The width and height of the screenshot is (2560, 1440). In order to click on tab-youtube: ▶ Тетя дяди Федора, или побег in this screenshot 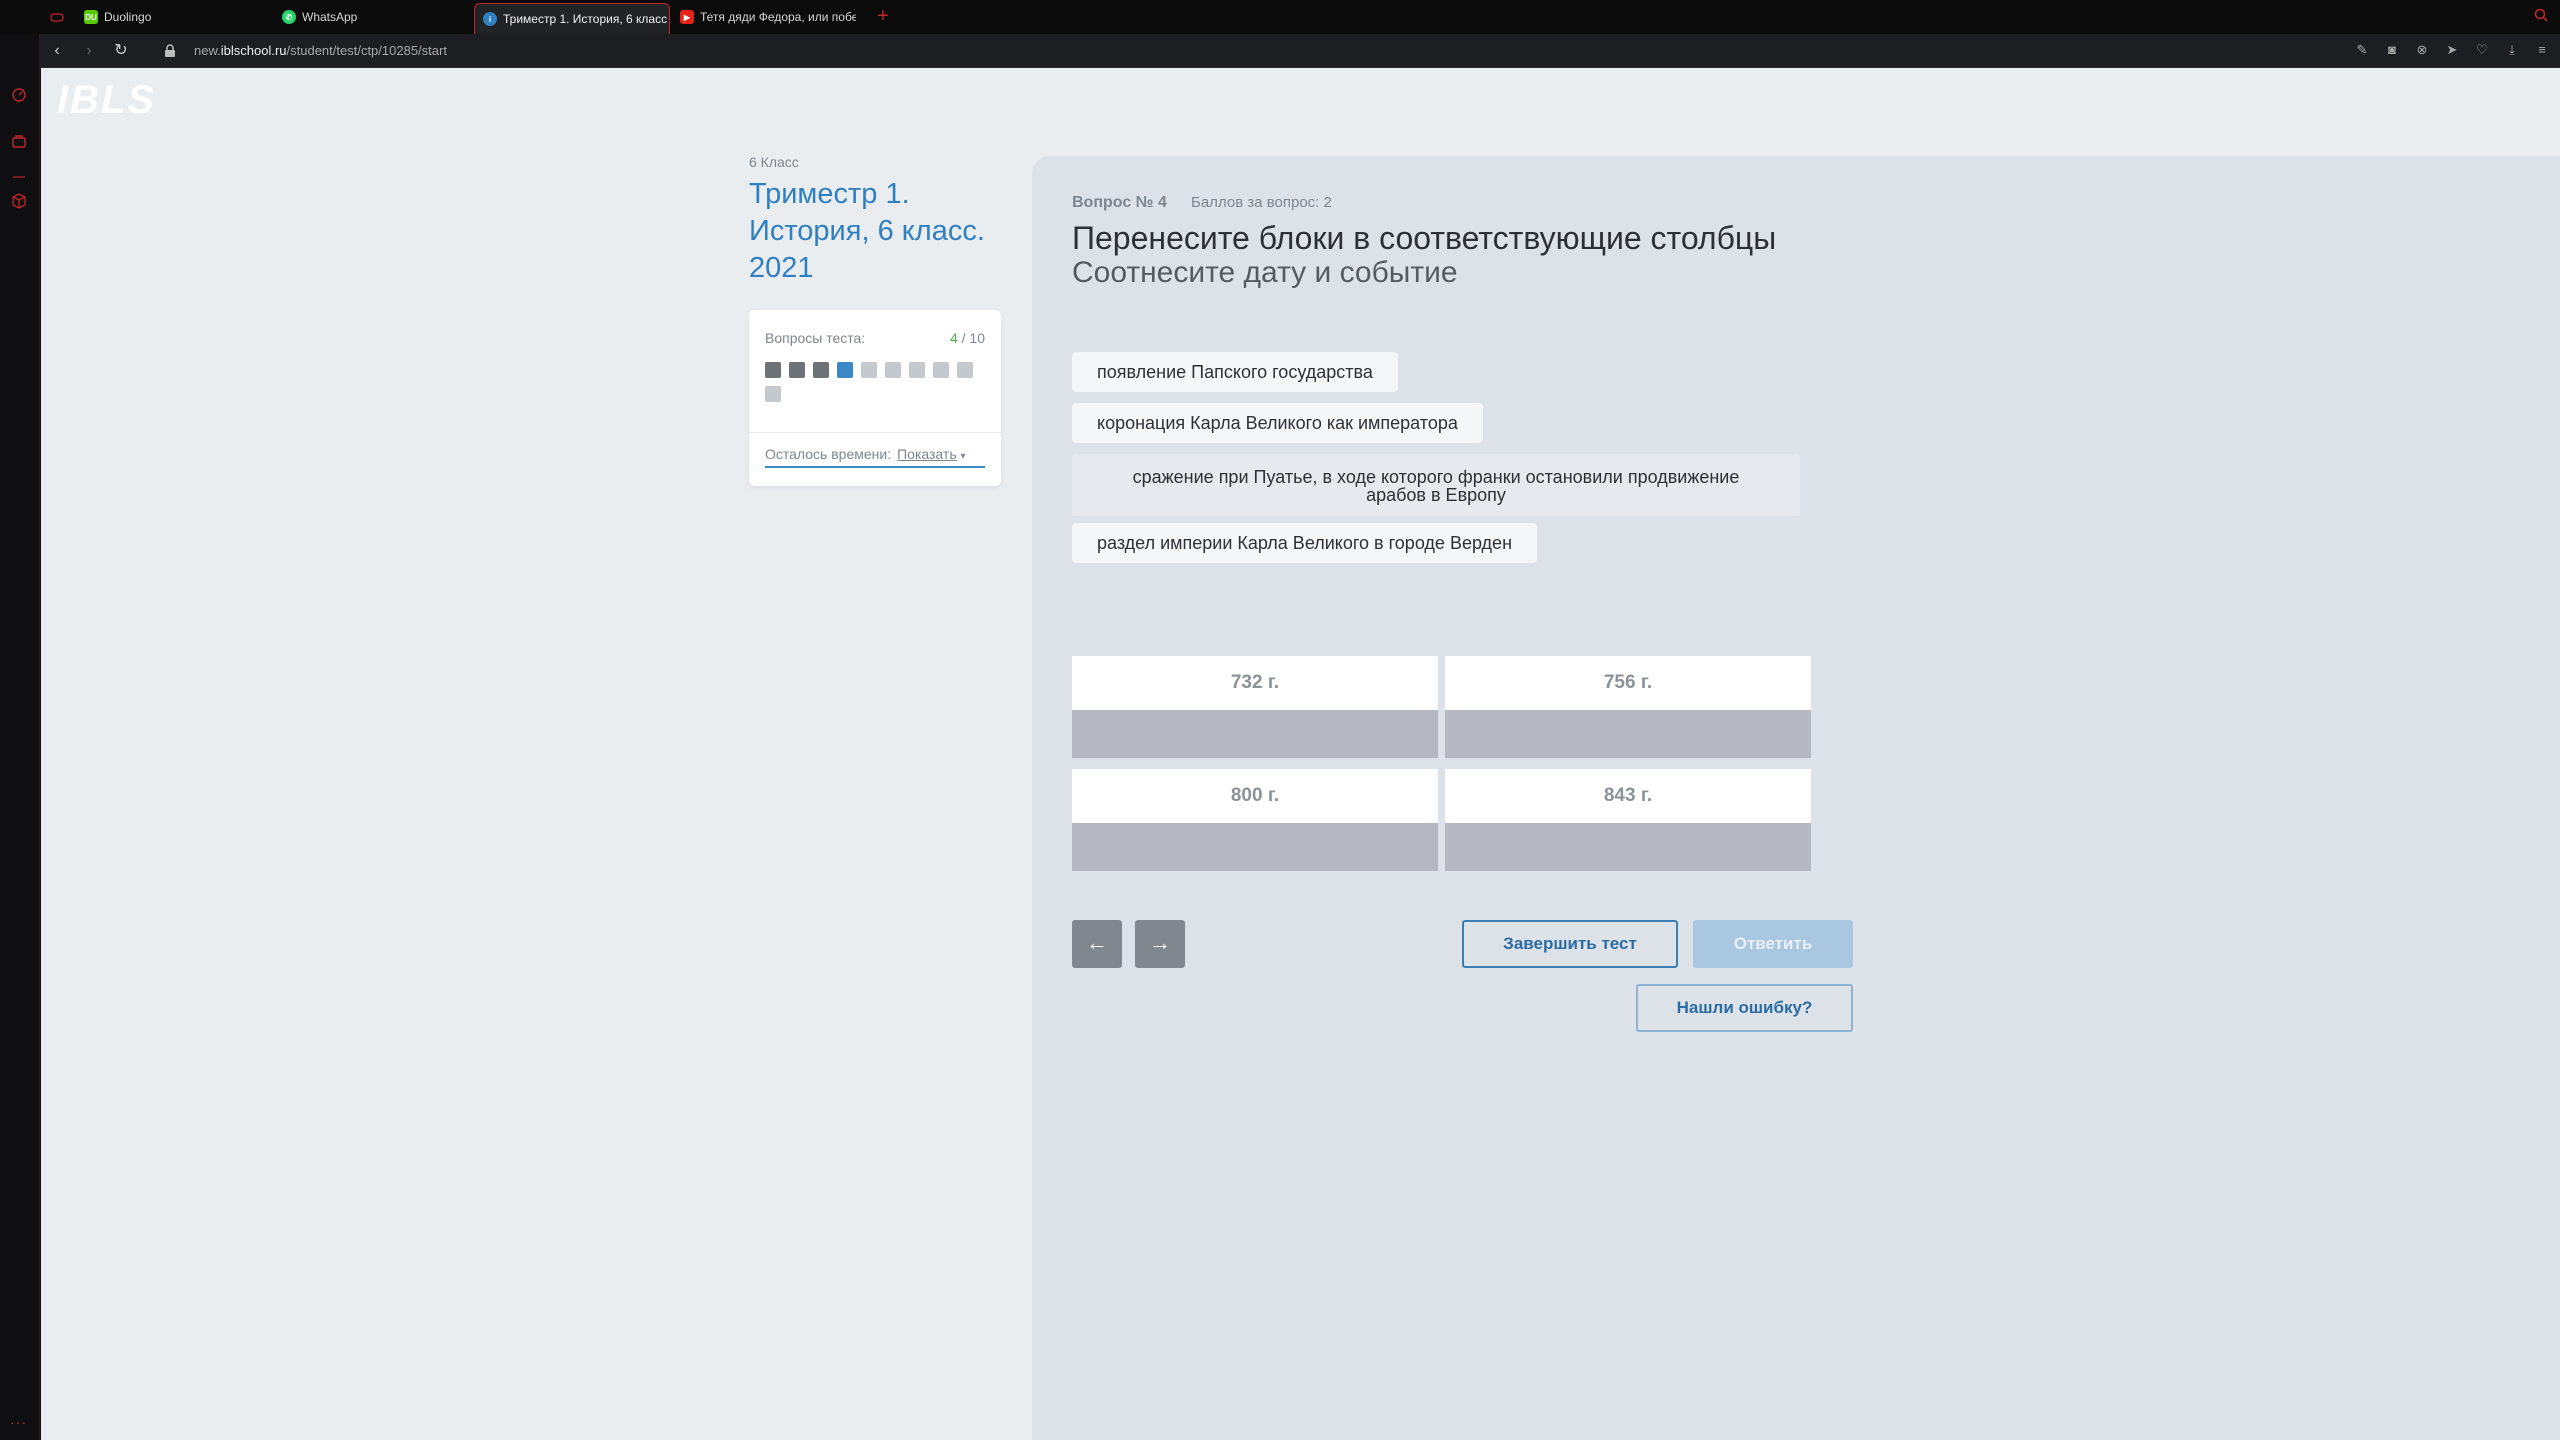, I will do `click(768, 17)`.